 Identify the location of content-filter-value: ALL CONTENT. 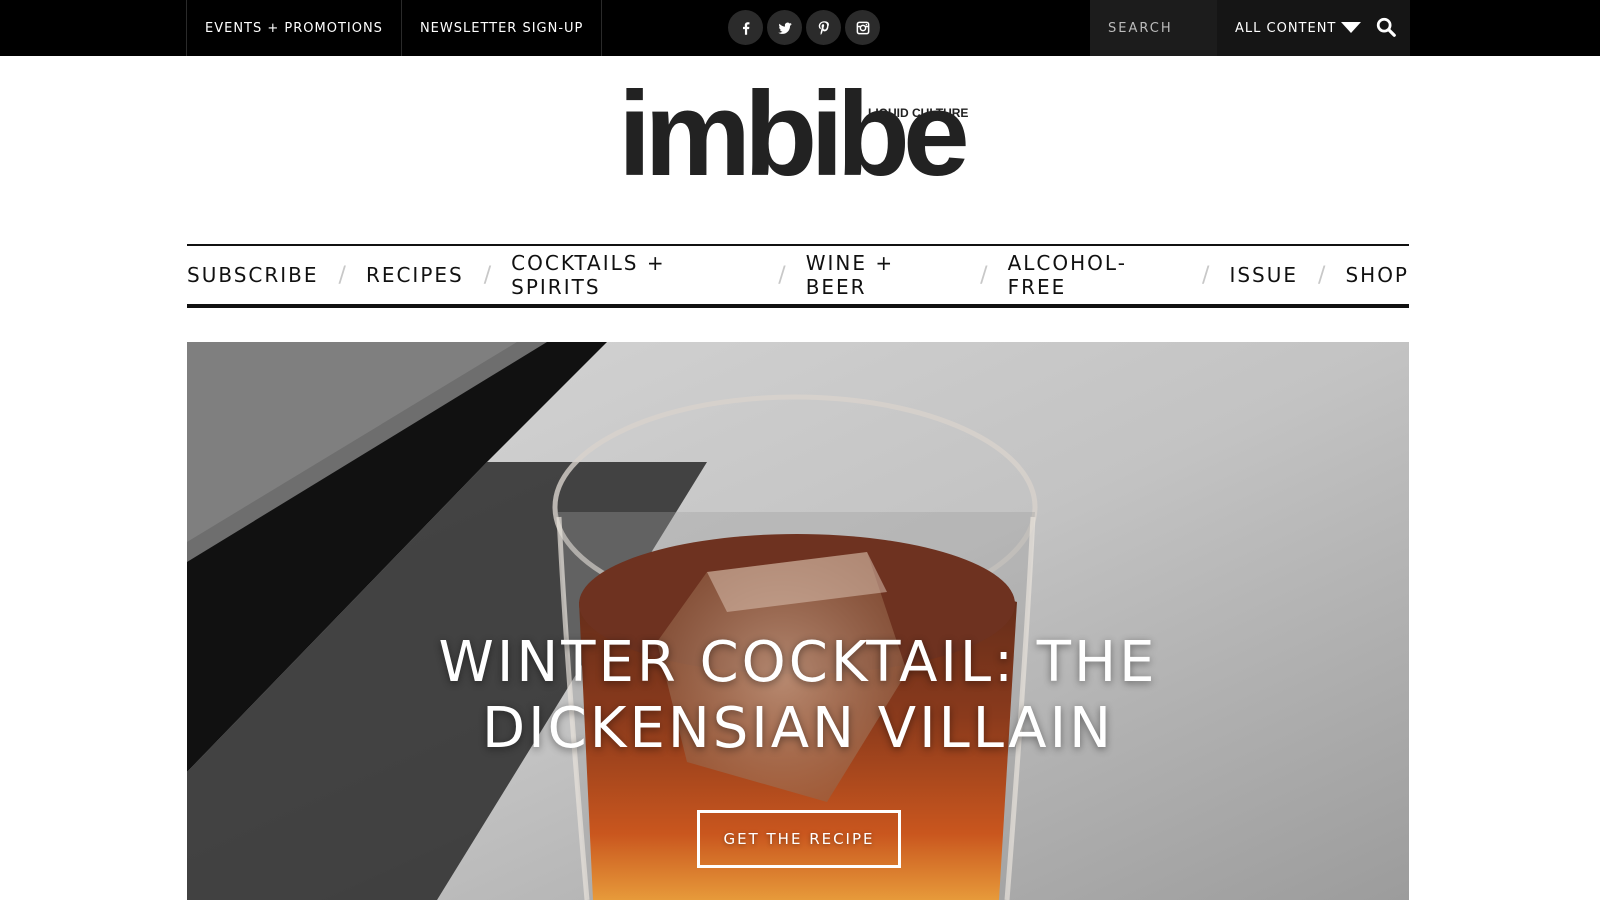
(1286, 28).